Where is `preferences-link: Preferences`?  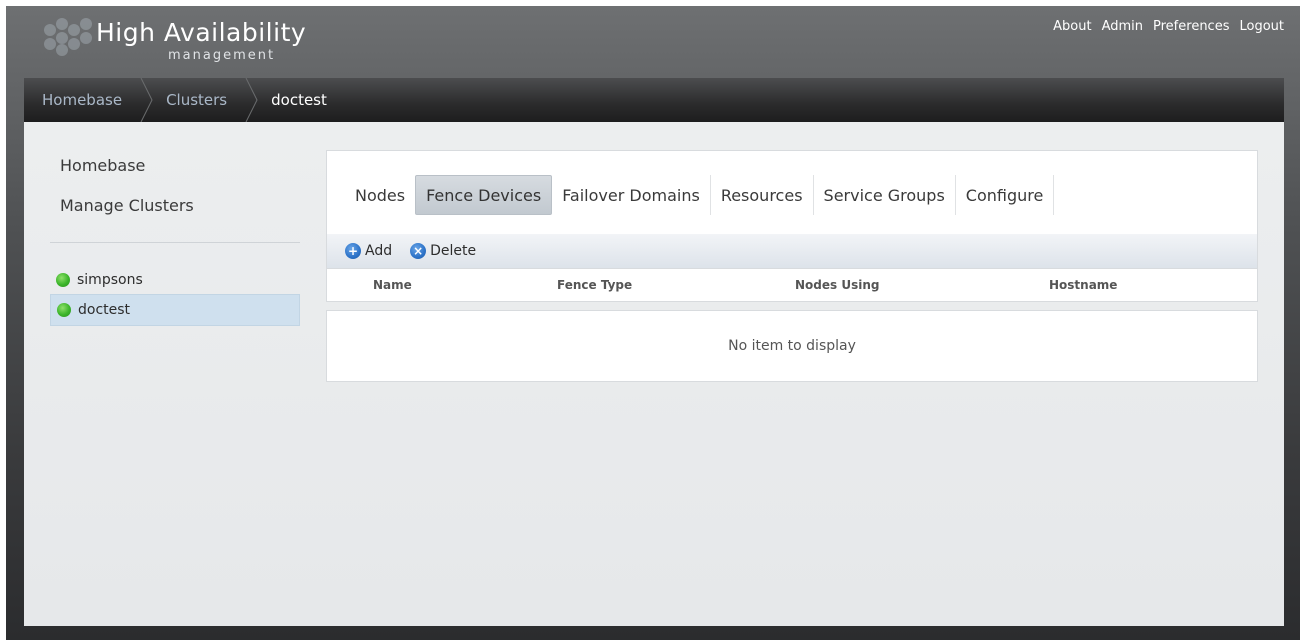
preferences-link: Preferences is located at coordinates (1191, 26).